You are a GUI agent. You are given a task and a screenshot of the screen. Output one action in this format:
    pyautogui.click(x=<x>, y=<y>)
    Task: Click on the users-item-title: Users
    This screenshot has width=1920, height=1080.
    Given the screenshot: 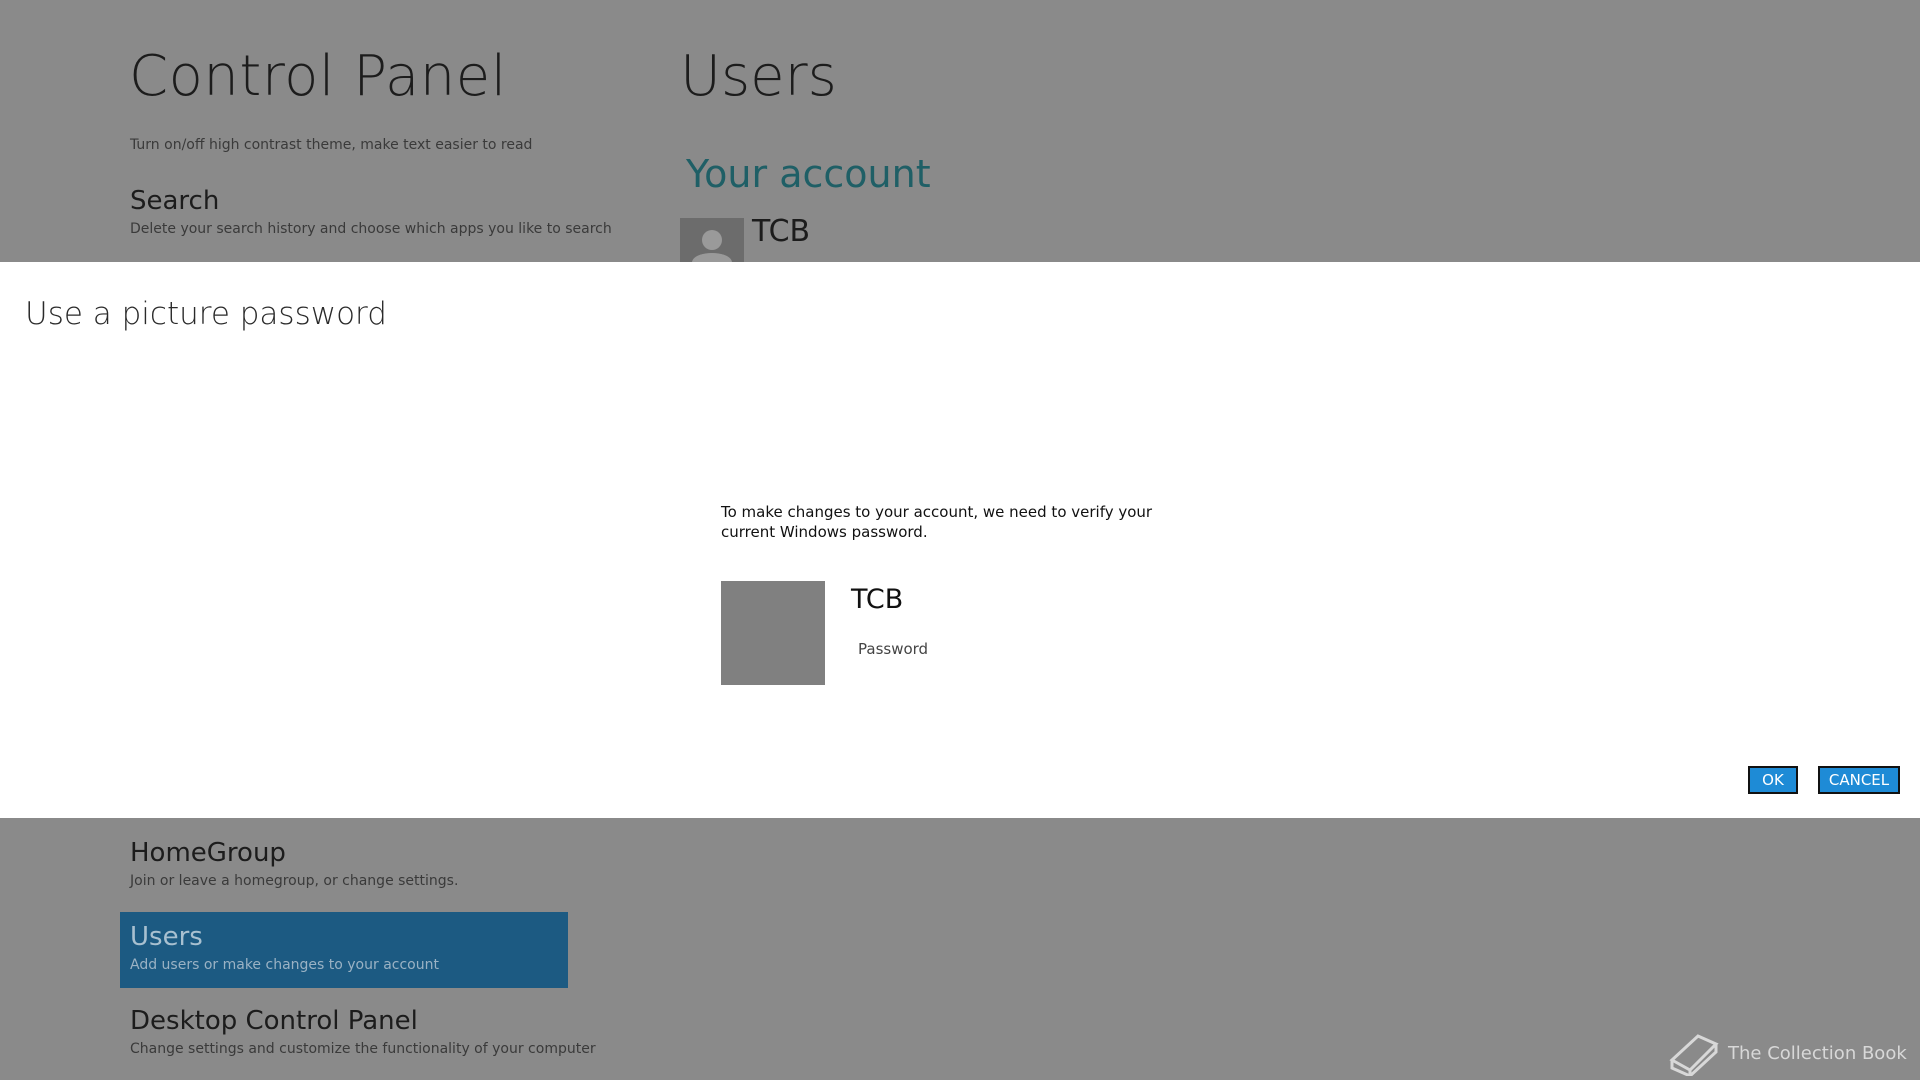 What is the action you would take?
    pyautogui.click(x=166, y=937)
    